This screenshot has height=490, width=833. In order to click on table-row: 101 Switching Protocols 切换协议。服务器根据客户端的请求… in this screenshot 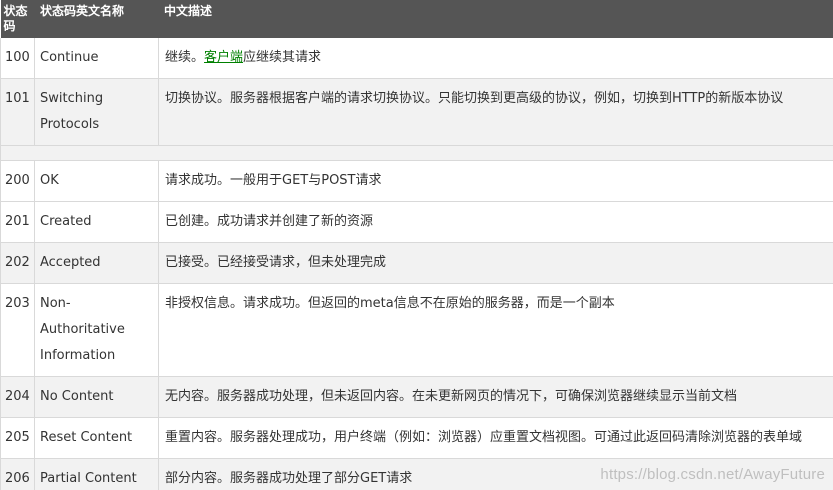, I will do `click(416, 112)`.